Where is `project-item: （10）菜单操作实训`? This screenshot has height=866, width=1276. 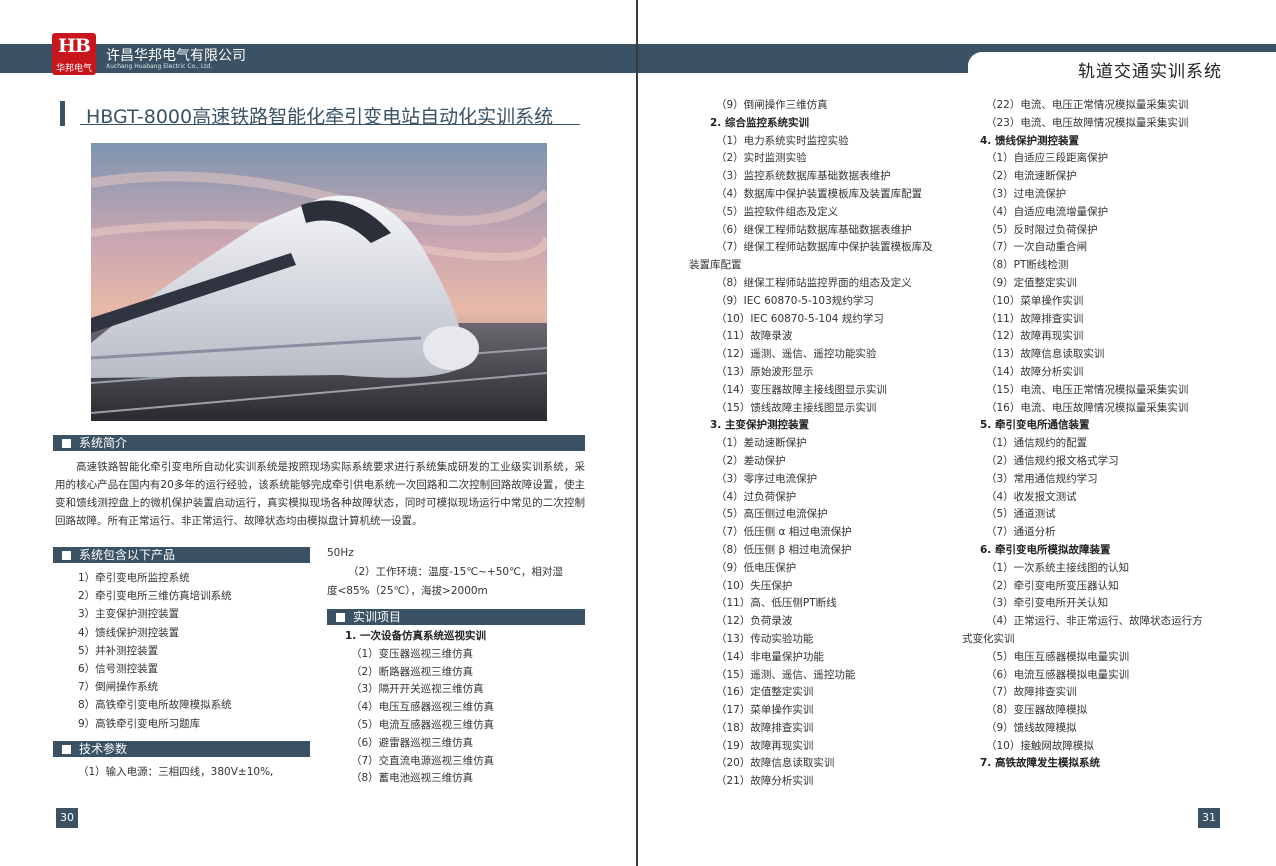 project-item: （10）菜单操作实训 is located at coordinates (1035, 300).